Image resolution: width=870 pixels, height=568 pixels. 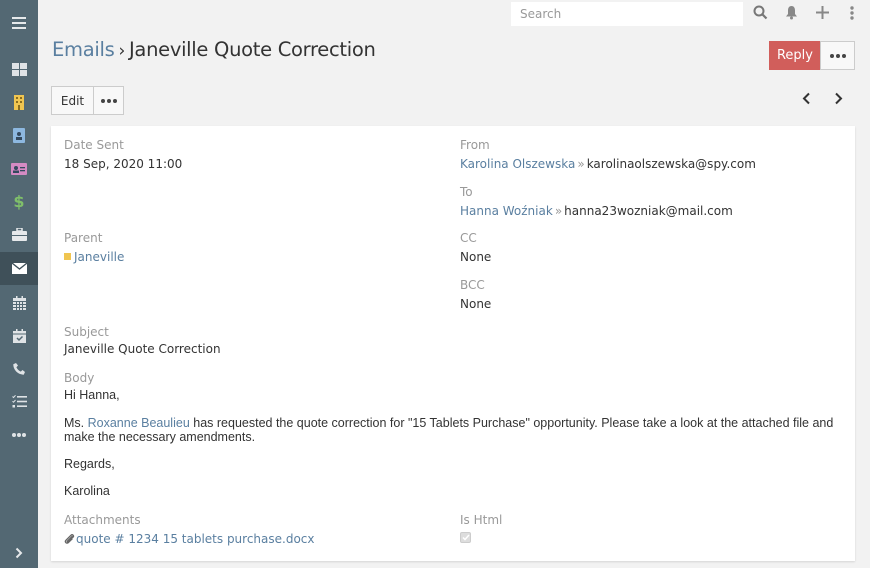 What do you see at coordinates (79, 378) in the screenshot?
I see `body-label: Body` at bounding box center [79, 378].